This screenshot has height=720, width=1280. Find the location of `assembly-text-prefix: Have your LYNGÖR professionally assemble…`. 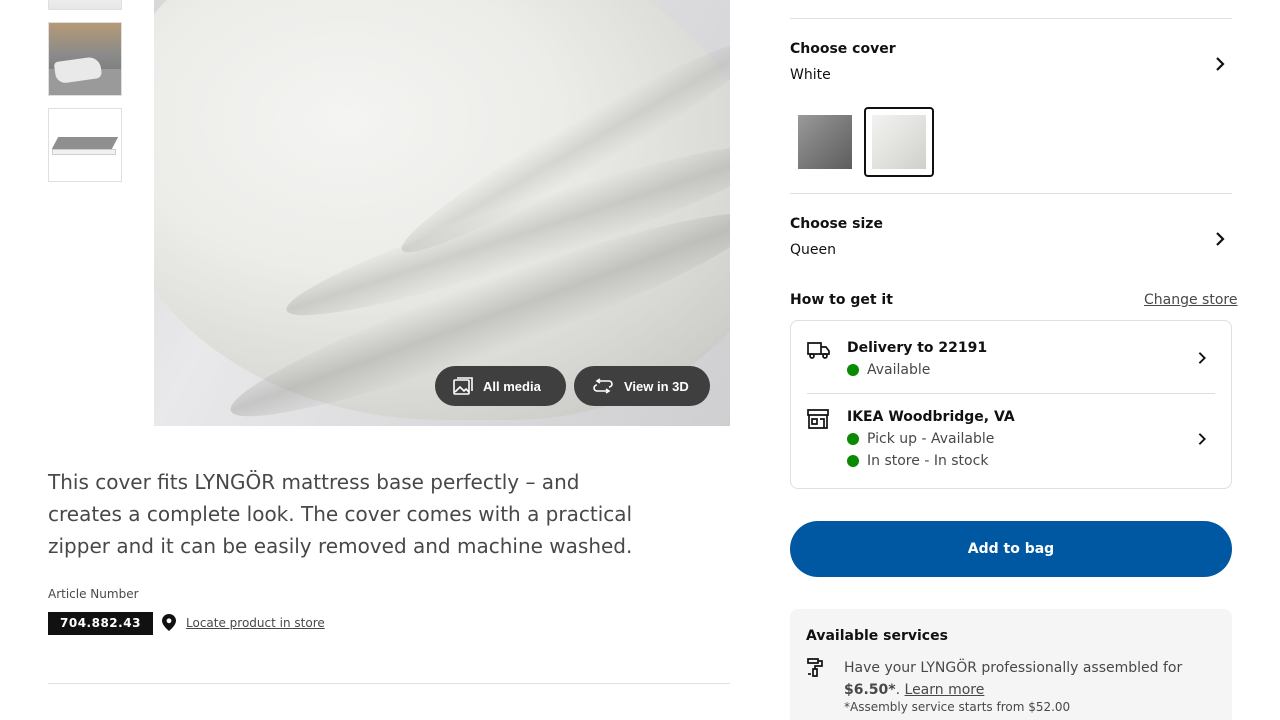

assembly-text-prefix: Have your LYNGÖR professionally assemble… is located at coordinates (1013, 668).